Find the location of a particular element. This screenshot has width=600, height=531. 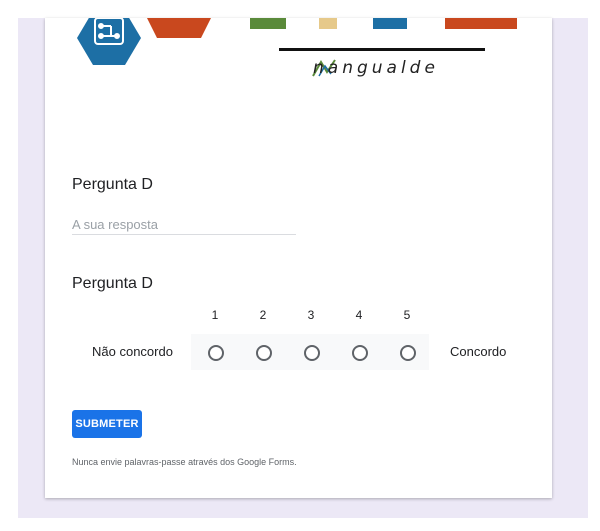

scale-number-3: 3 is located at coordinates (311, 315).